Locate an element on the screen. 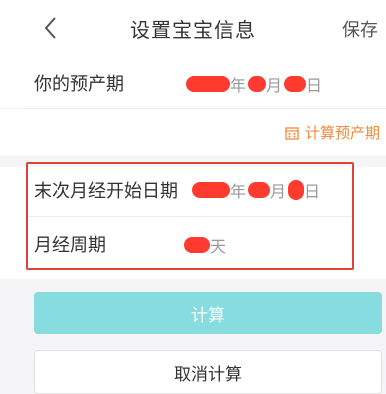  due-date-value: 年月 日 is located at coordinates (254, 84).